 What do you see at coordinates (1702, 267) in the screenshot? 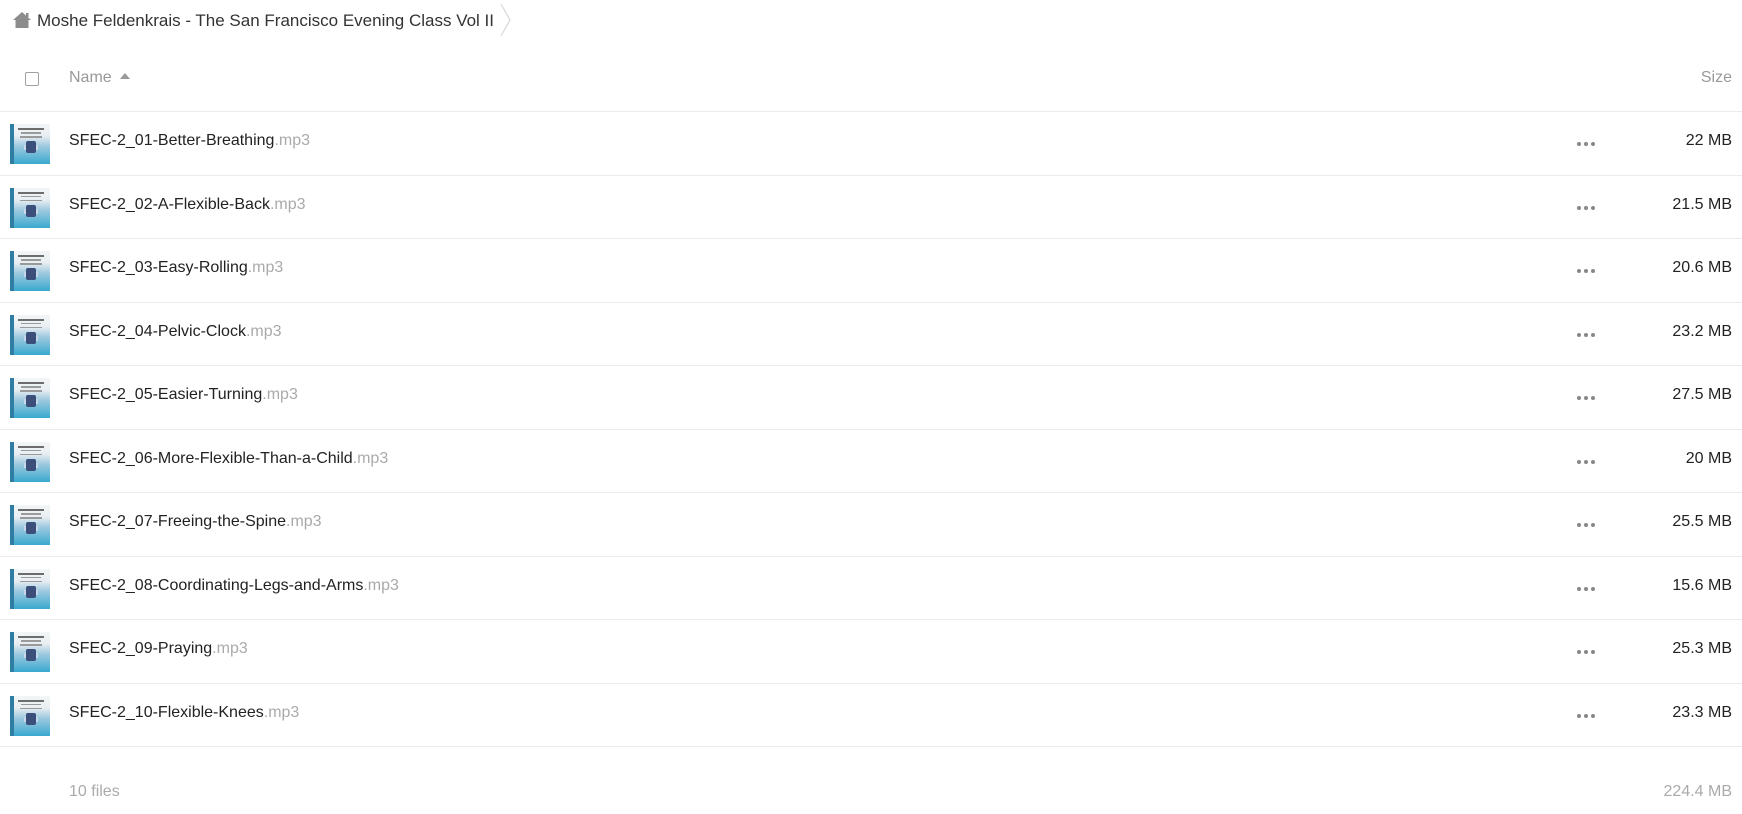
I see `file-size: 20.6 MB` at bounding box center [1702, 267].